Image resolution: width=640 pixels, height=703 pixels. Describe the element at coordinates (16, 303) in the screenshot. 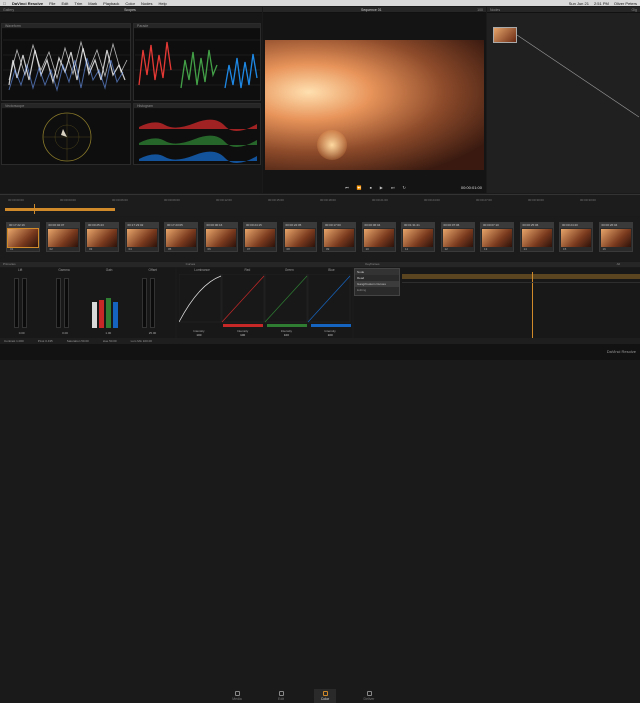

I see `lift-bar` at that location.